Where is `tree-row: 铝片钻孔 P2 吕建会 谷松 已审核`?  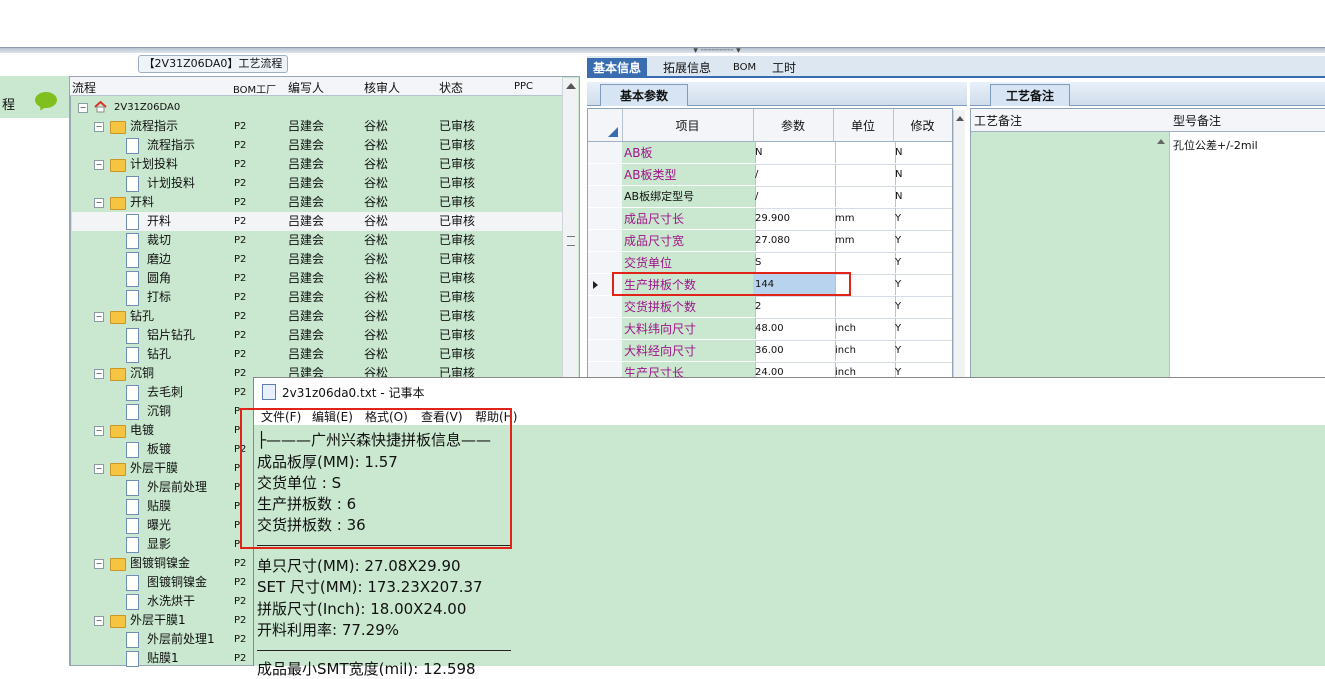 tree-row: 铝片钻孔 P2 吕建会 谷松 已审核 is located at coordinates (317, 335).